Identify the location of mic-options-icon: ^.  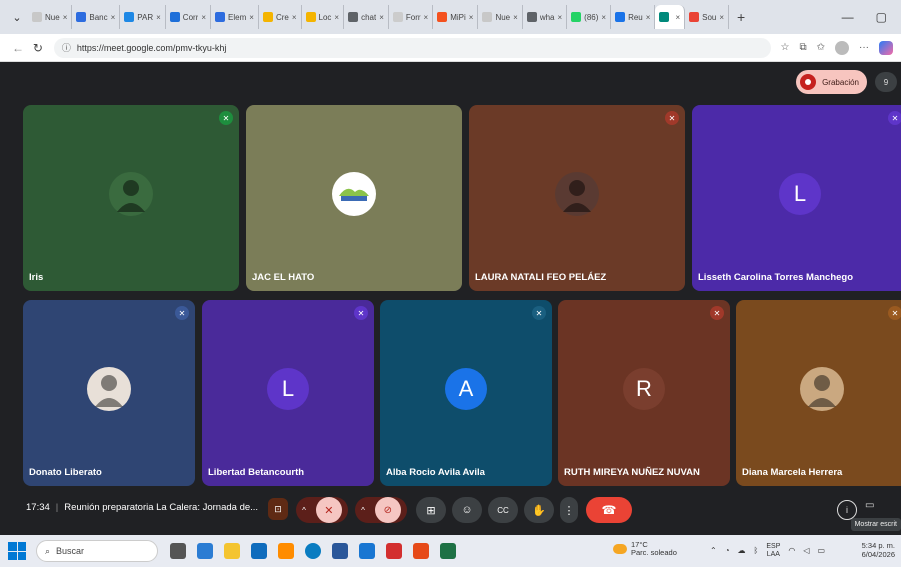
(304, 510).